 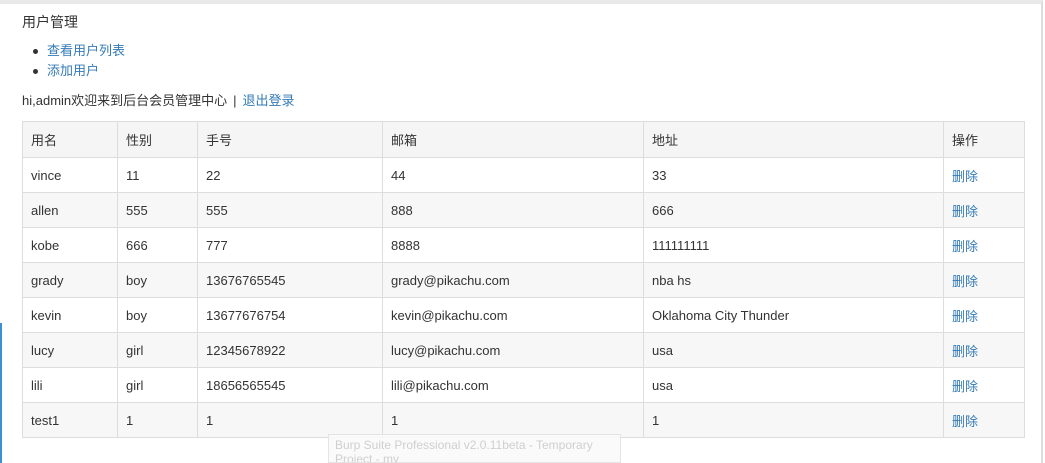 I want to click on view-users-link: 查看用户列表, so click(x=86, y=50).